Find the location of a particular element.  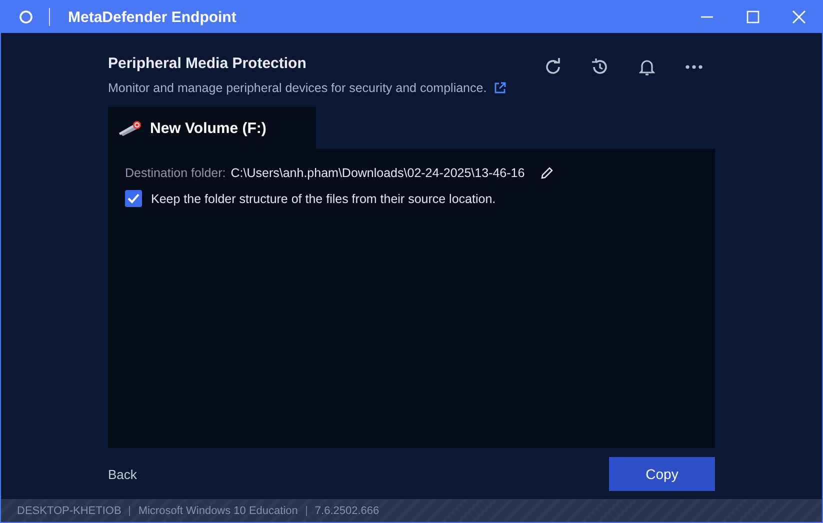

app-logo-icon is located at coordinates (26, 17).